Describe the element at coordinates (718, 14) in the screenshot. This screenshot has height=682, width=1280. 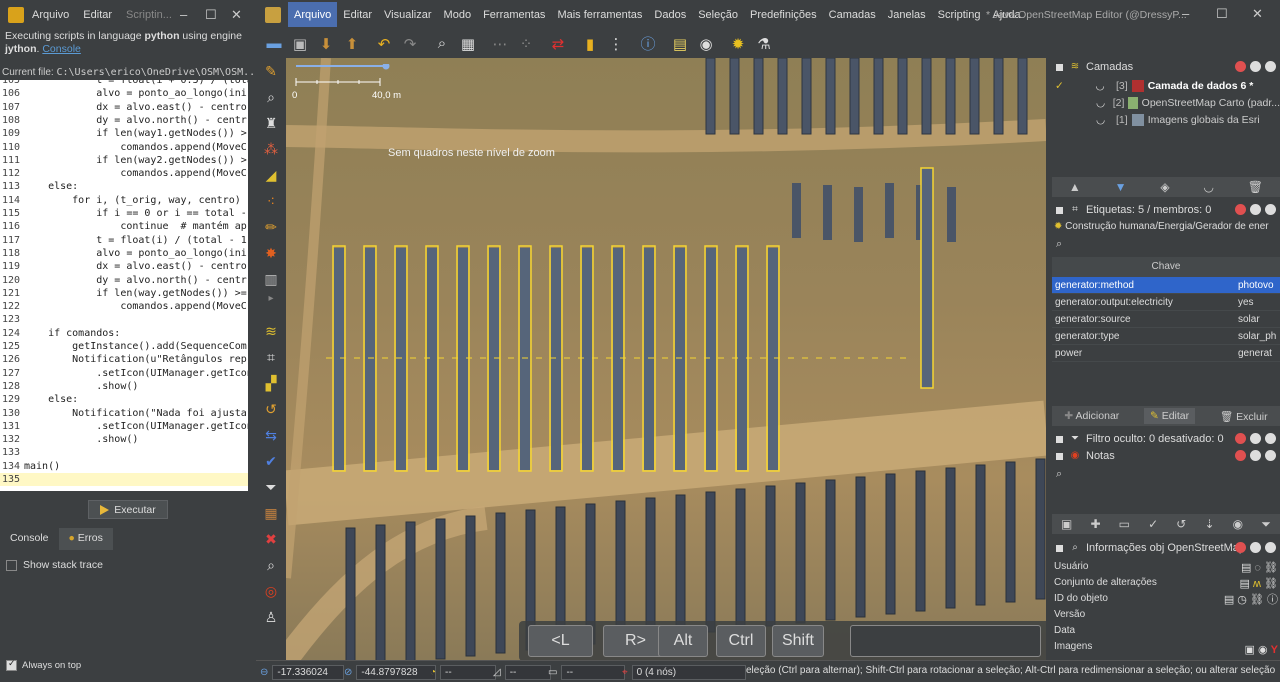
I see `menu-selecao: Seleção` at that location.